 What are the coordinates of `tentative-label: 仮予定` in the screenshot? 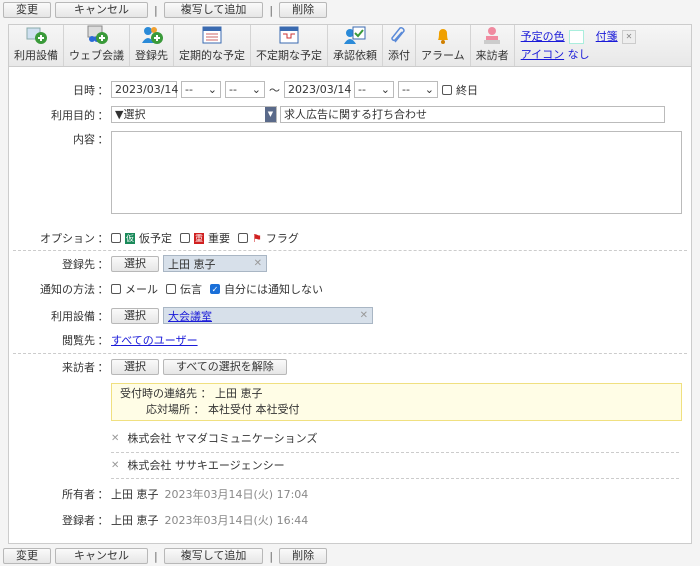 It's located at (155, 238).